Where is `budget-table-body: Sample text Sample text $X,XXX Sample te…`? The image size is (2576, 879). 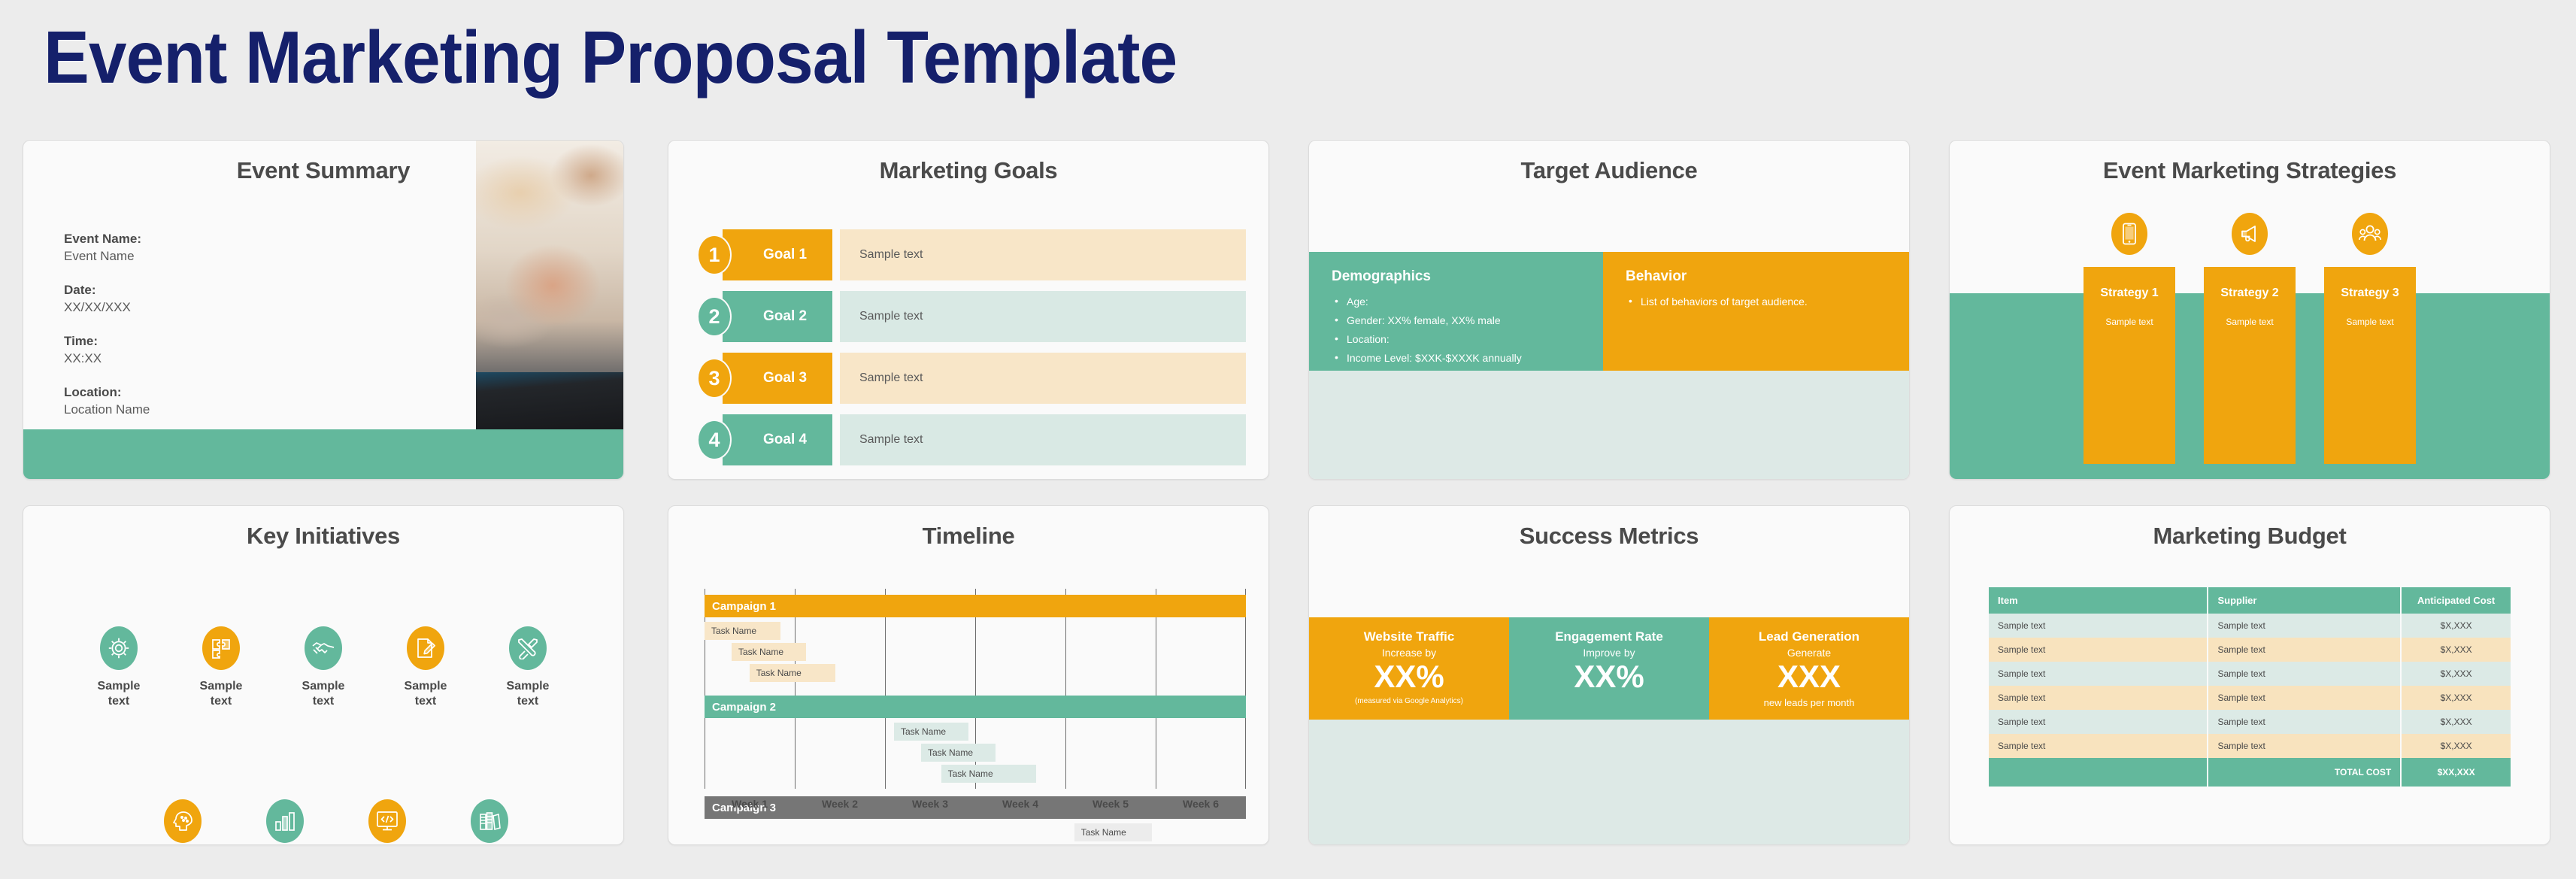 budget-table-body: Sample text Sample text $X,XXX Sample te… is located at coordinates (2250, 701).